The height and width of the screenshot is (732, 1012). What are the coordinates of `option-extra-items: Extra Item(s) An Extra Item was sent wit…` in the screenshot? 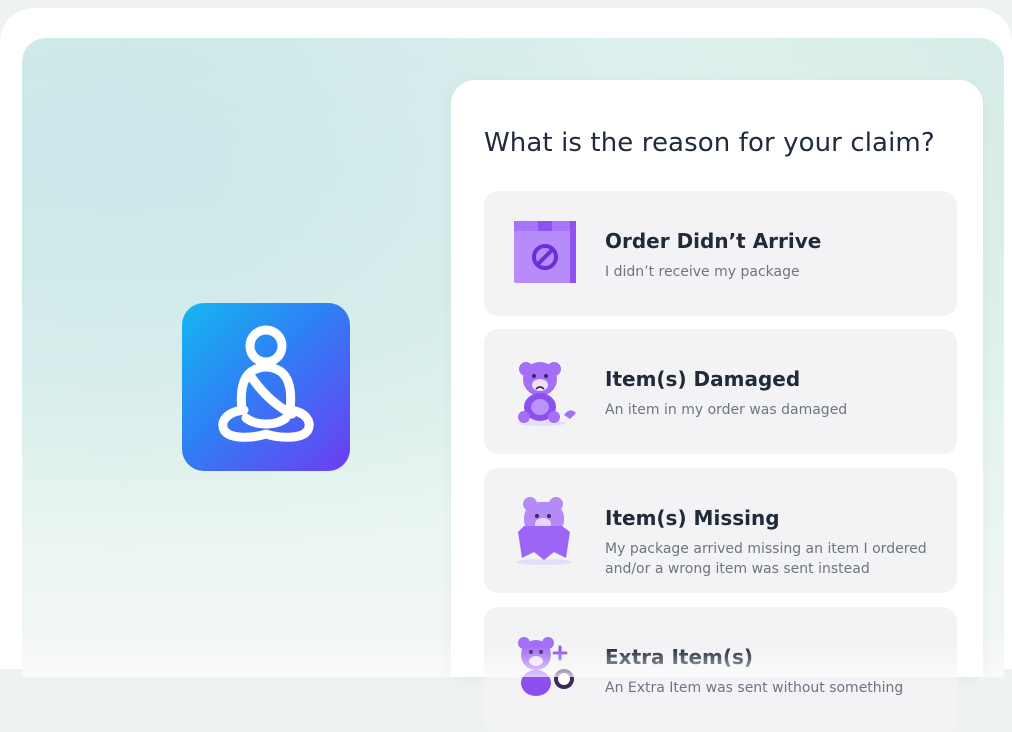 It's located at (720, 669).